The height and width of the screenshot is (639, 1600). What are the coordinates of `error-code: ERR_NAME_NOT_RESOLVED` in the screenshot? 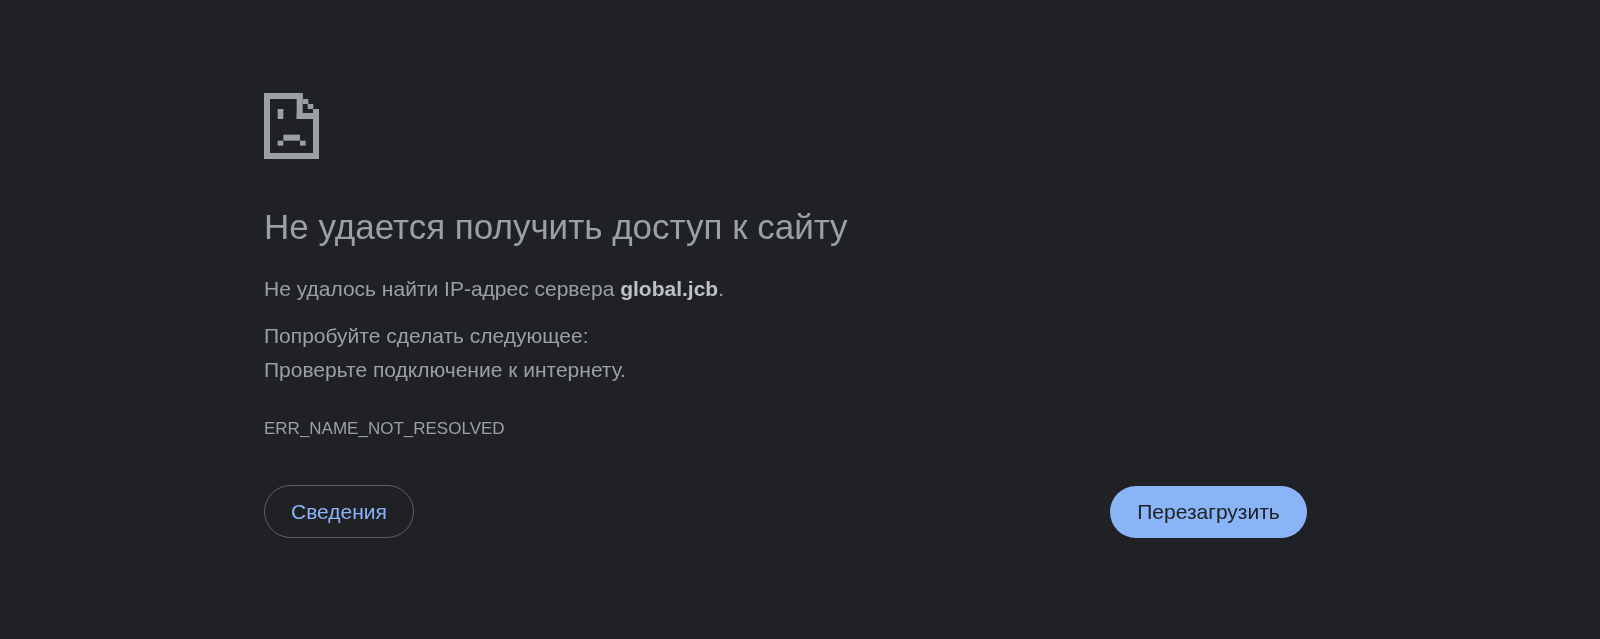 It's located at (384, 429).